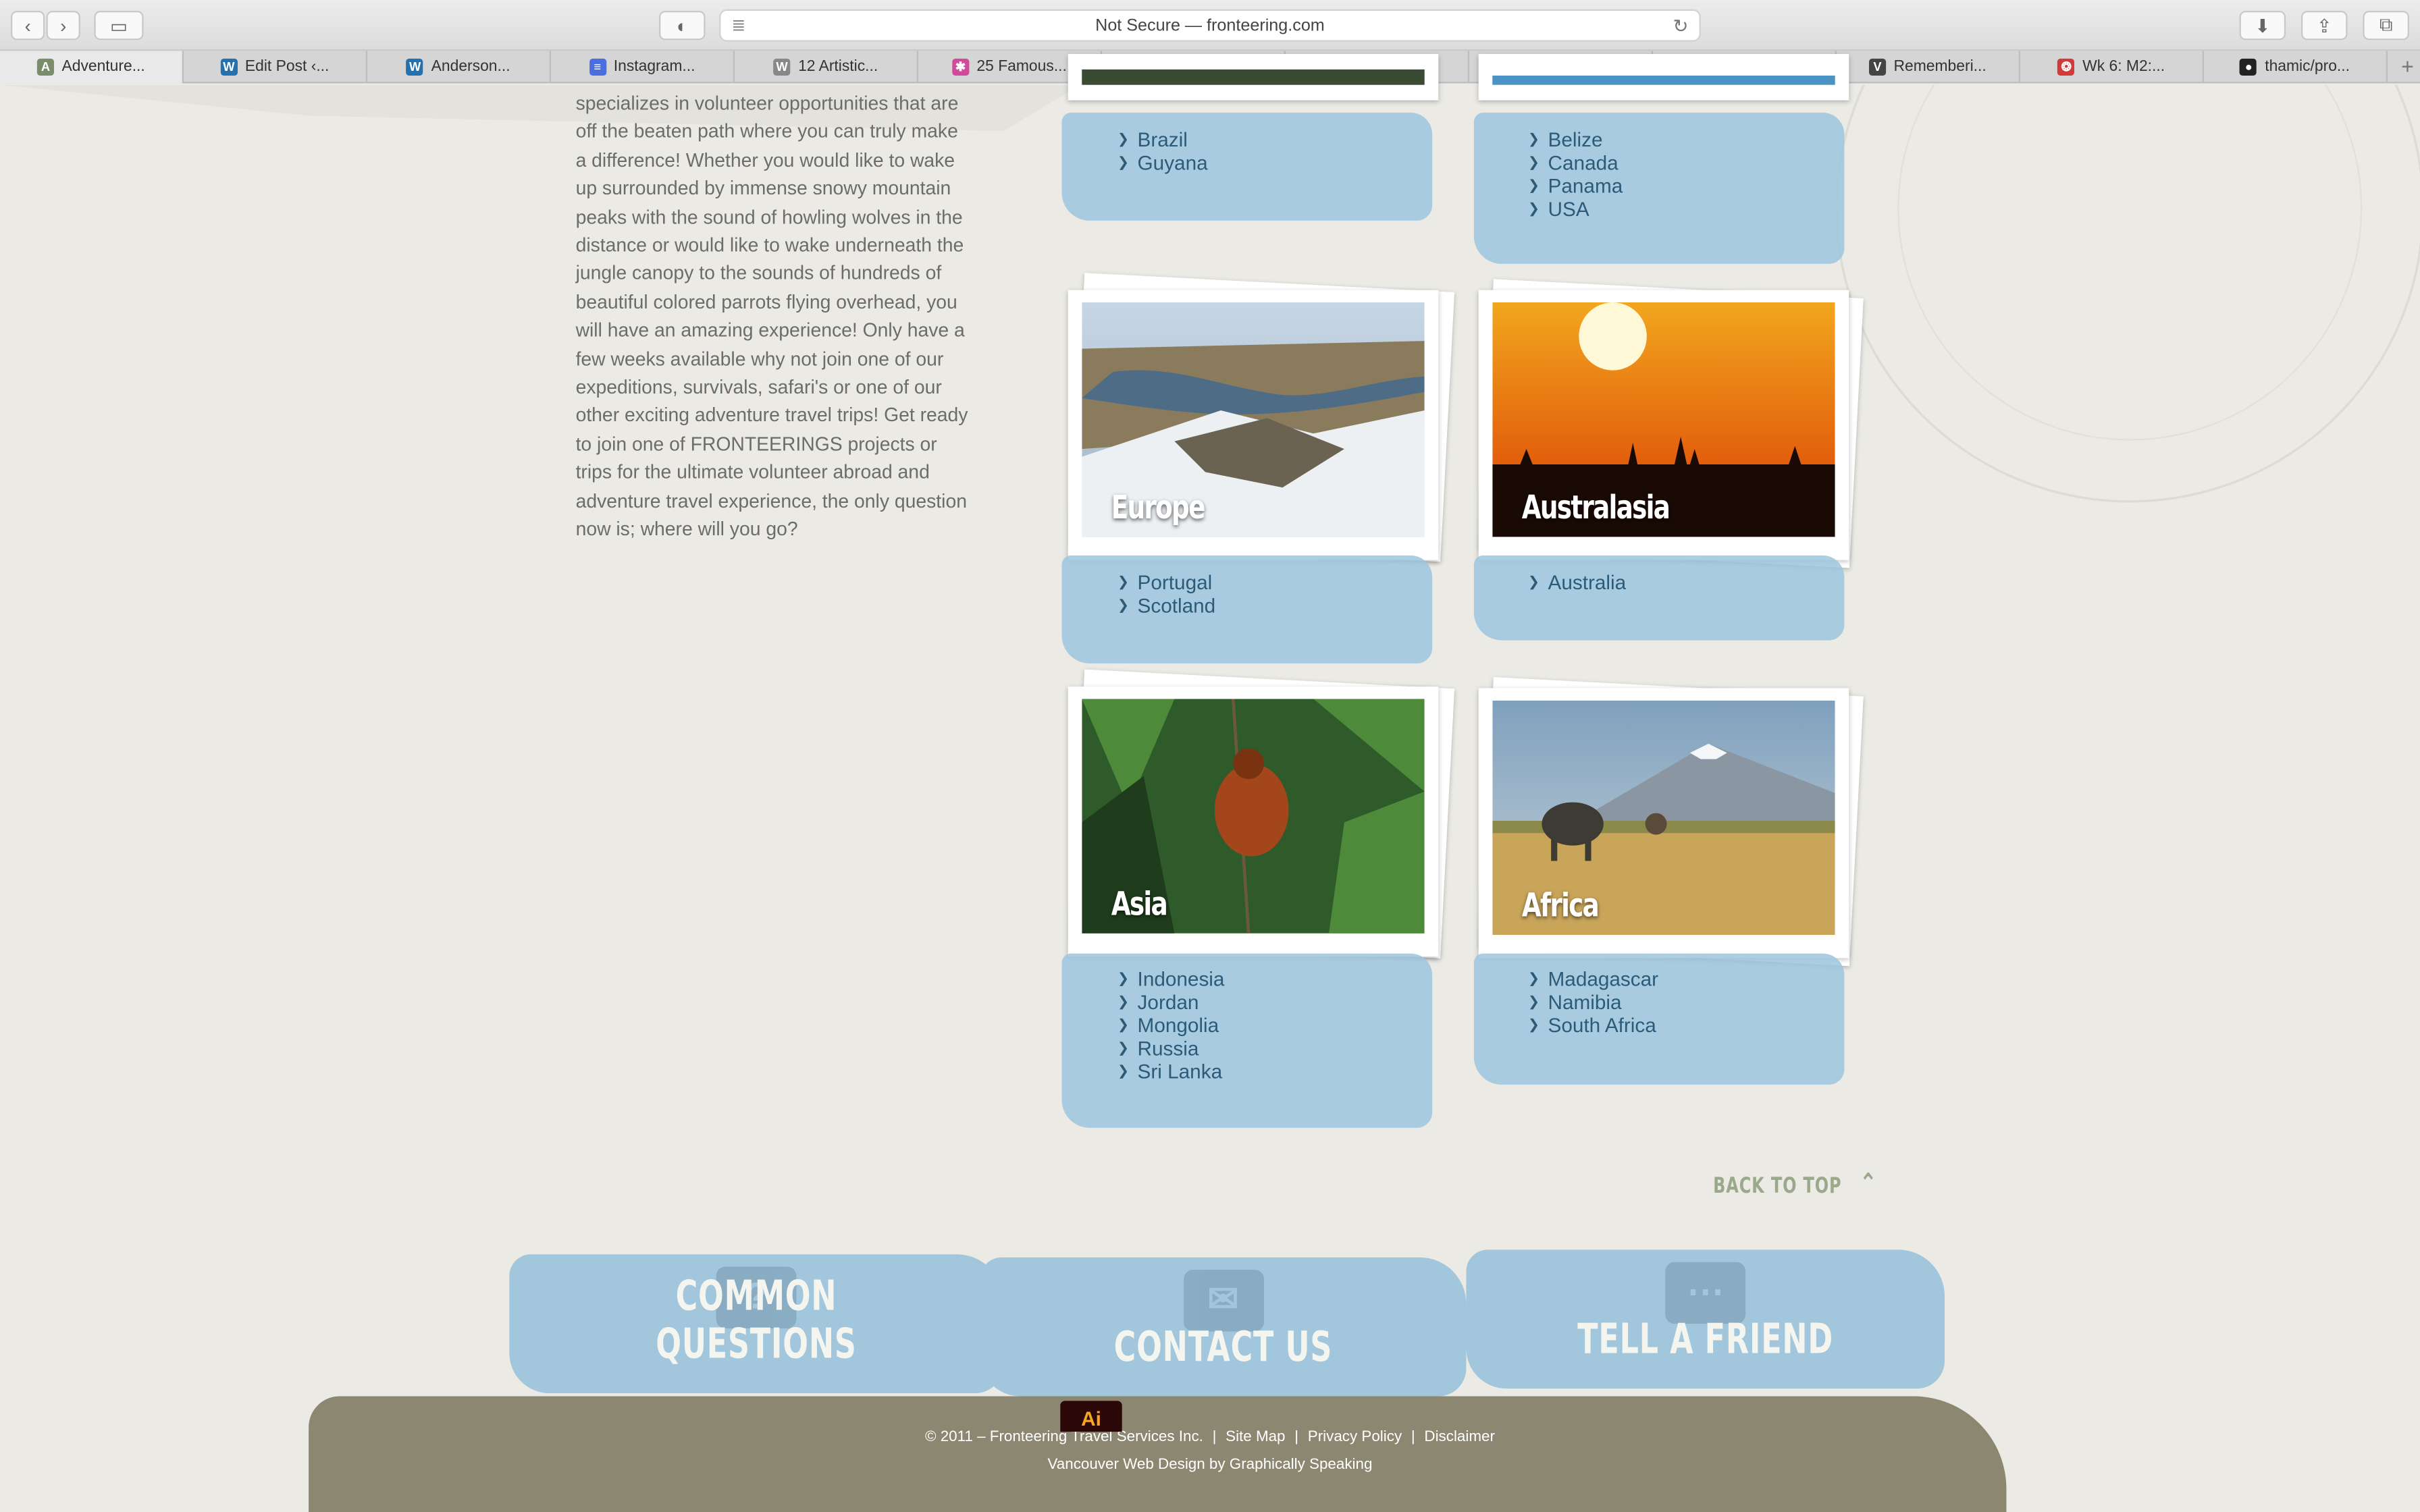 This screenshot has height=1512, width=2420. What do you see at coordinates (1593, 1025) in the screenshot?
I see `country-link: ❯ South Africa` at bounding box center [1593, 1025].